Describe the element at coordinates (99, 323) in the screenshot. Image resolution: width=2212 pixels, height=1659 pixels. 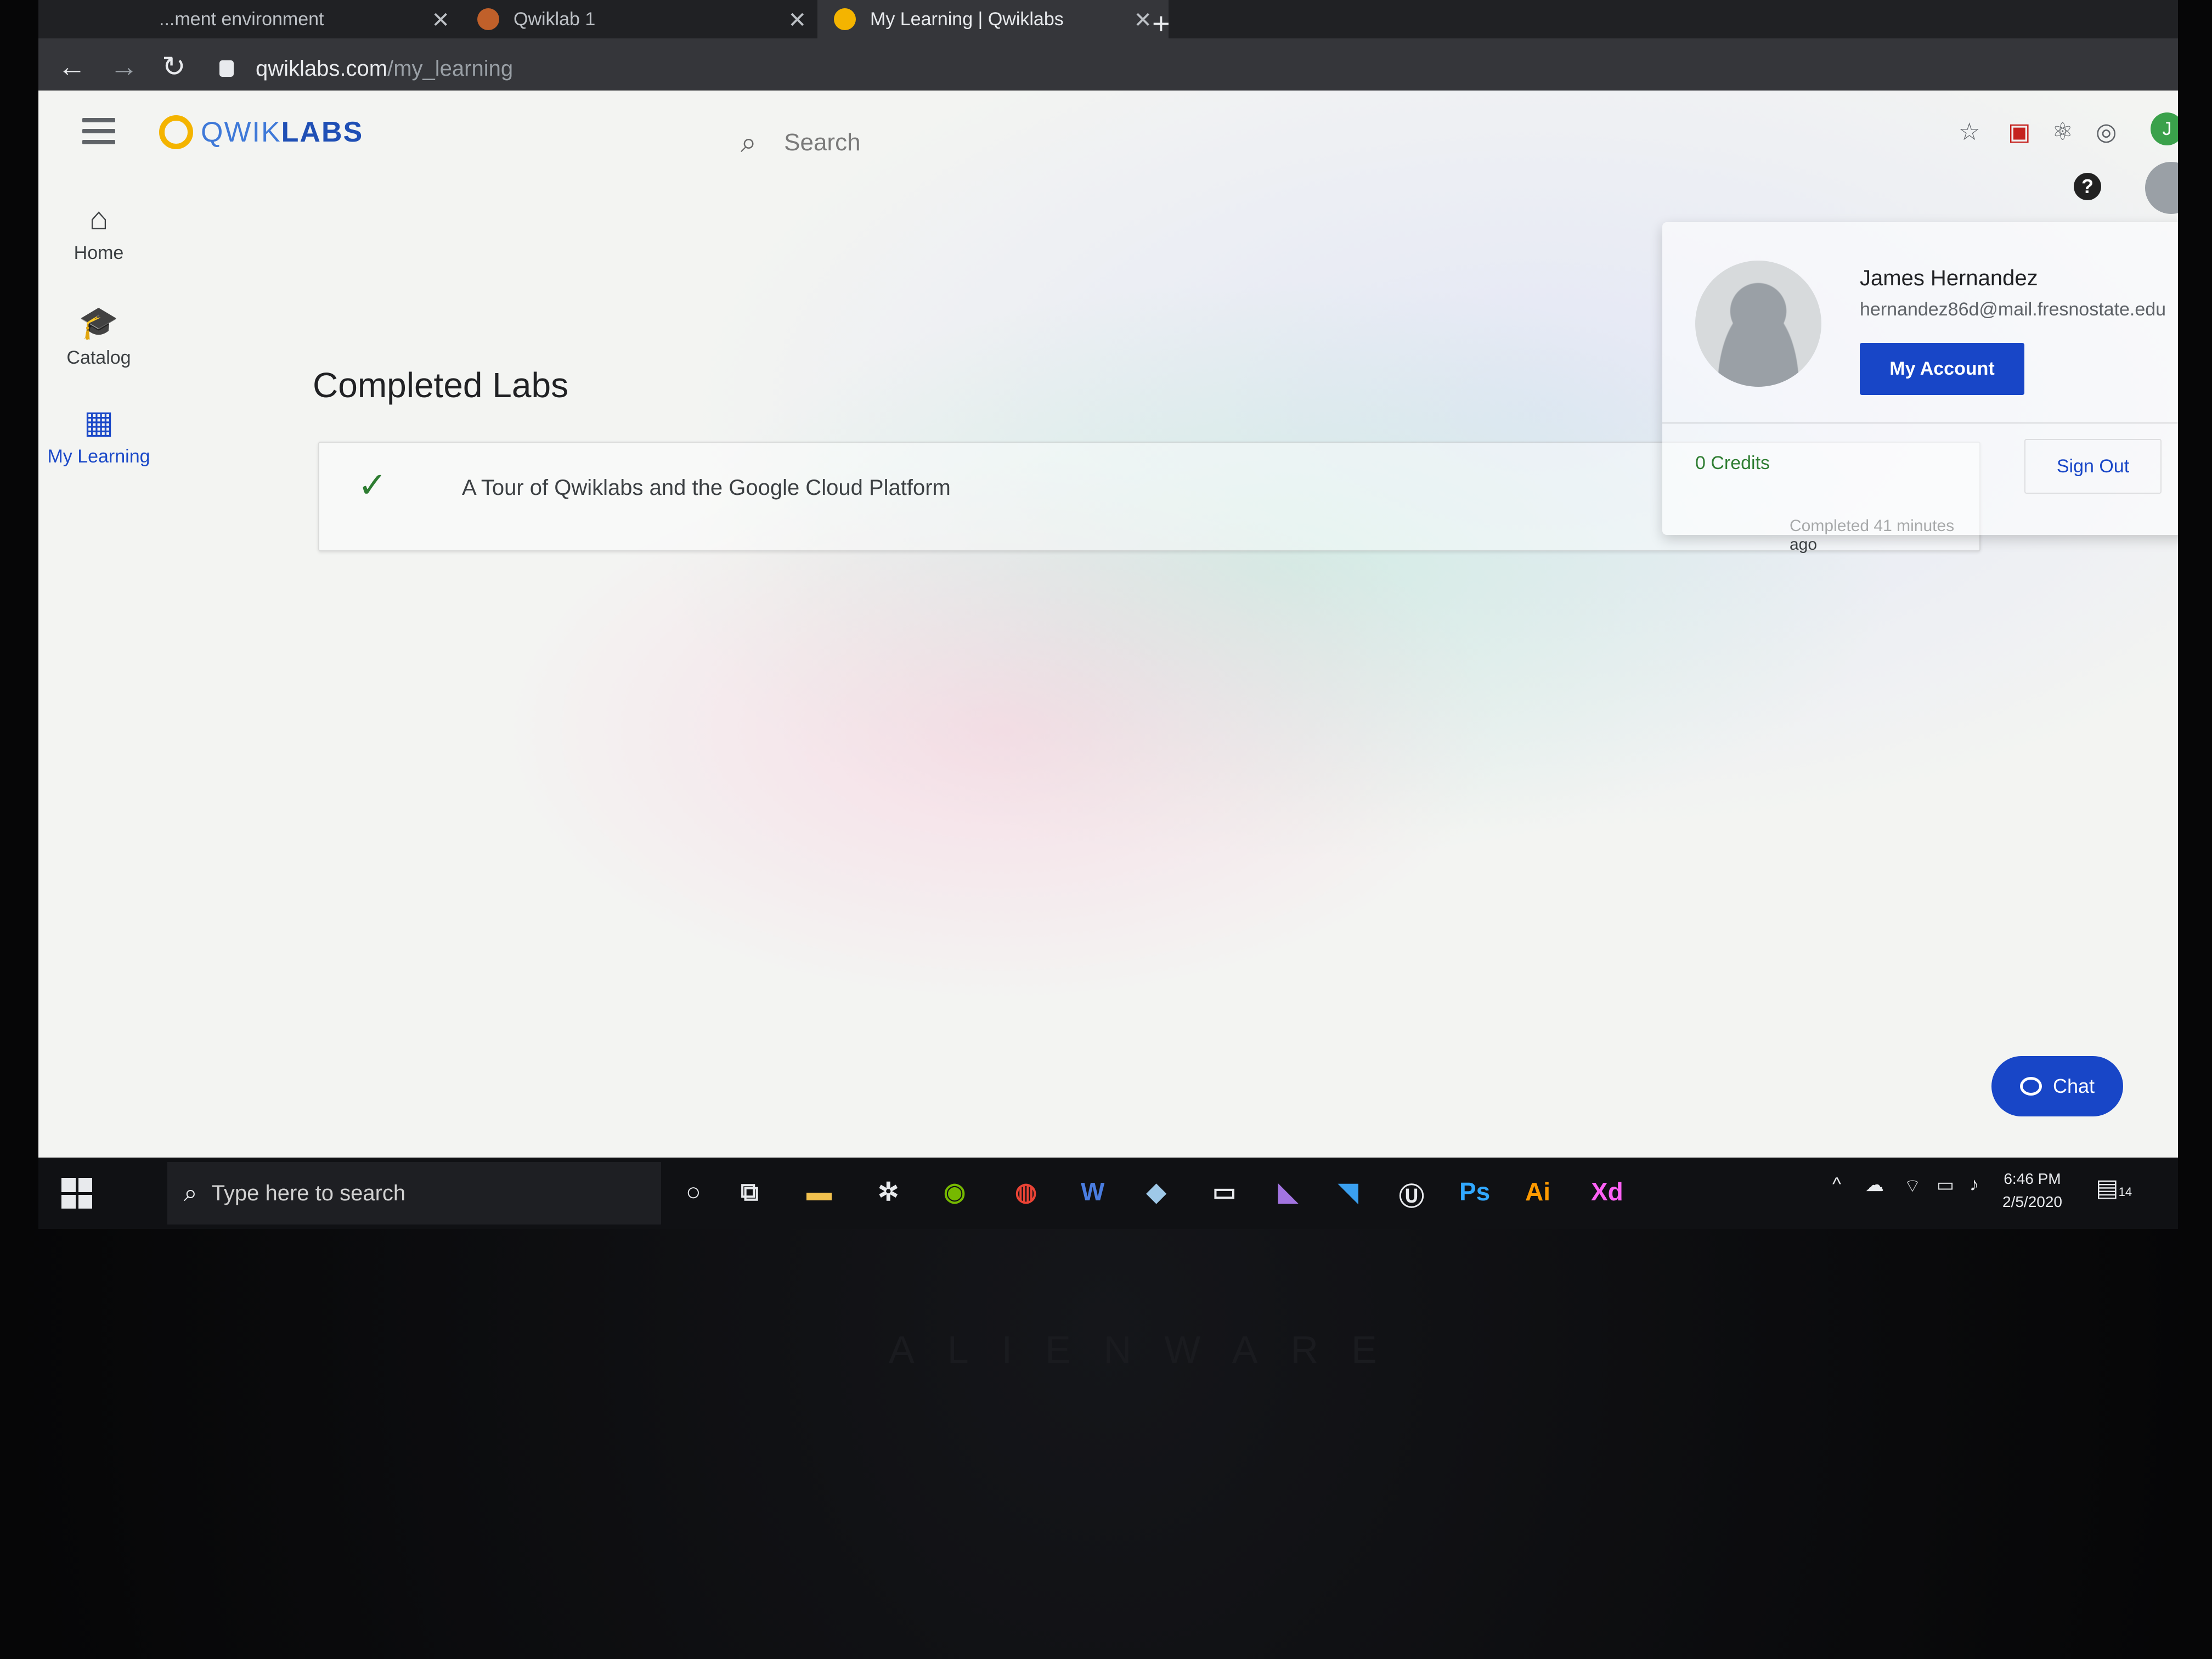
I see `catalog-icon: 🎓` at that location.